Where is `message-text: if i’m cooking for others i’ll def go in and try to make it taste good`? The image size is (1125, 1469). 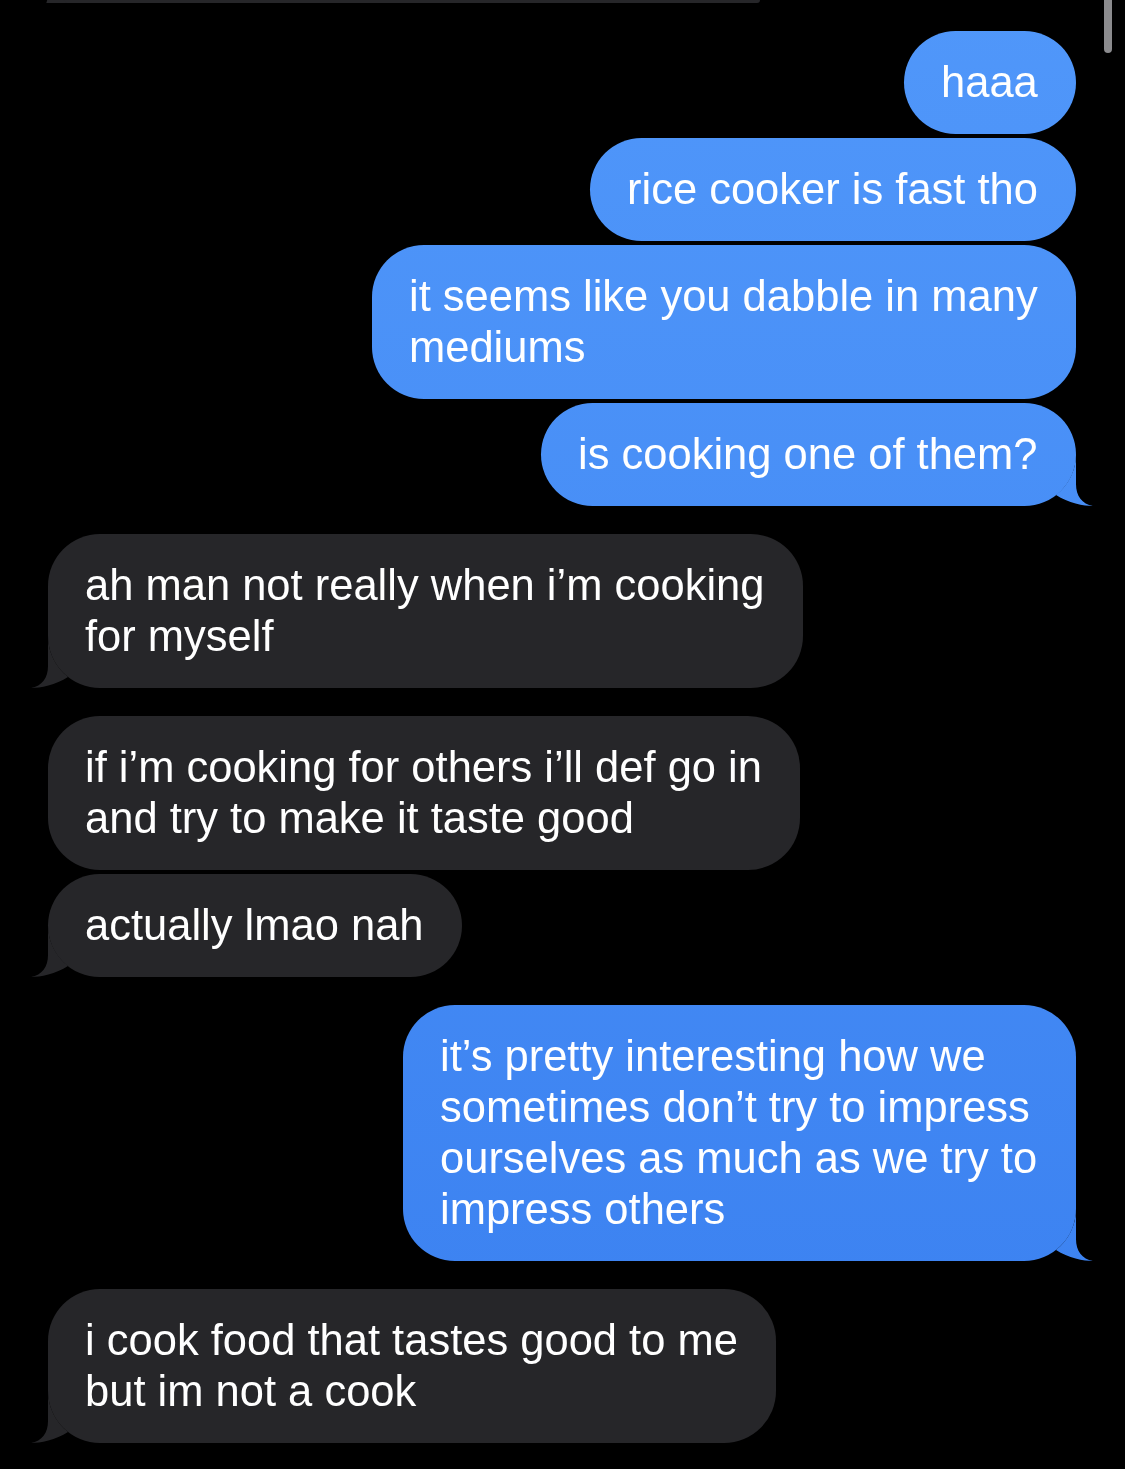 message-text: if i’m cooking for others i’ll def go in and try to make it taste good is located at coordinates (424, 793).